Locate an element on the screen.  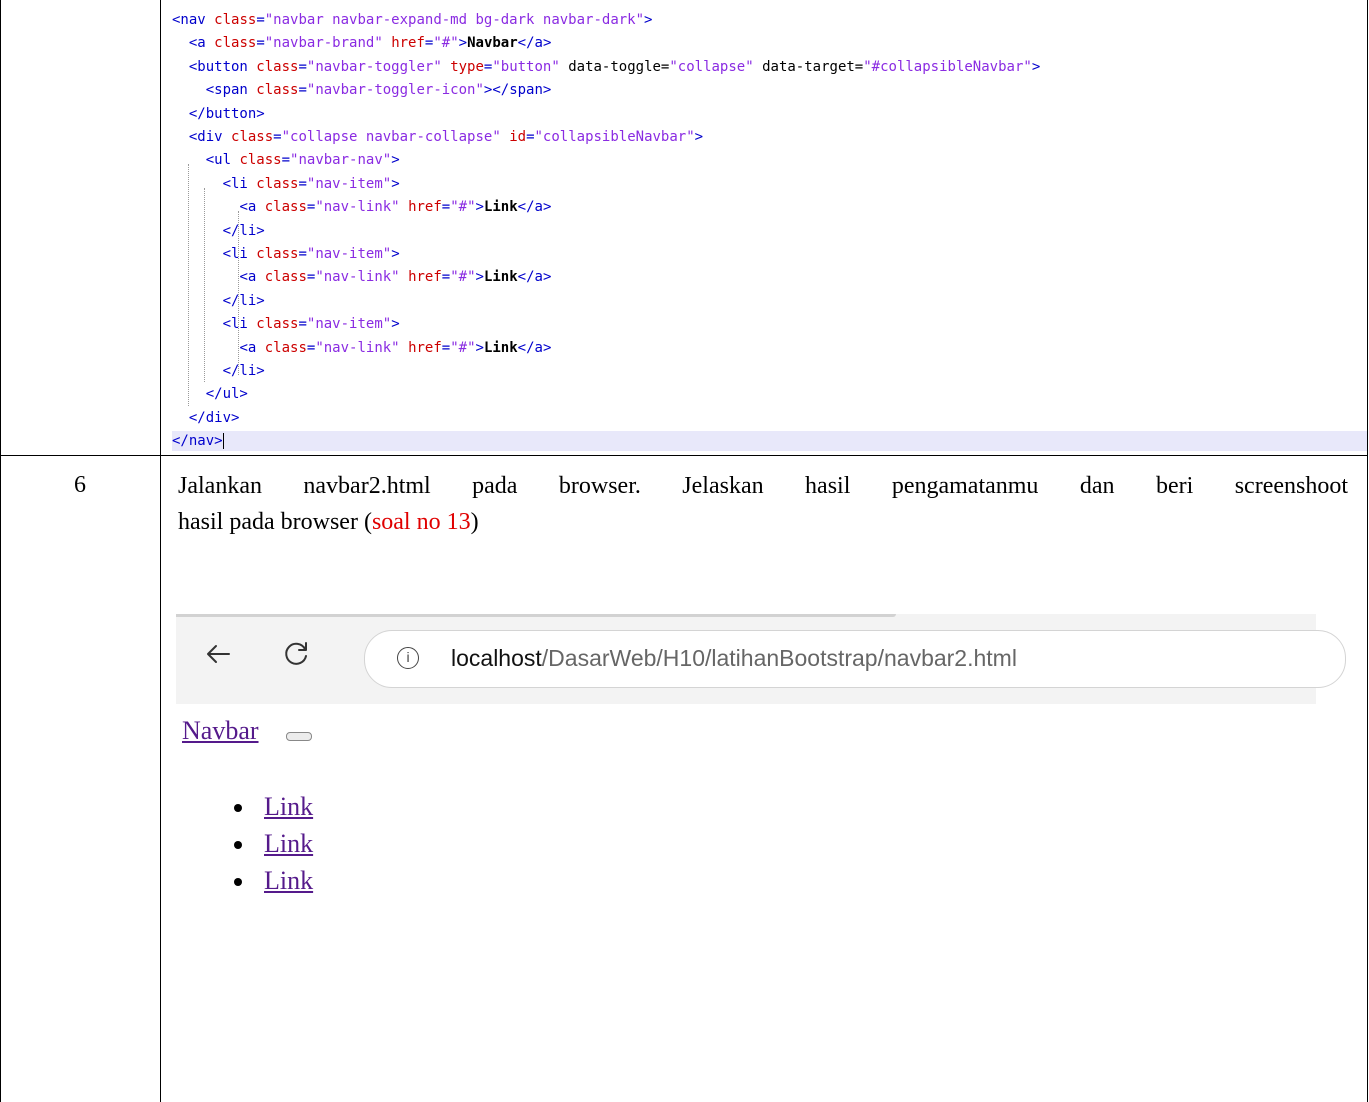
row-number: 6 is located at coordinates (80, 485).